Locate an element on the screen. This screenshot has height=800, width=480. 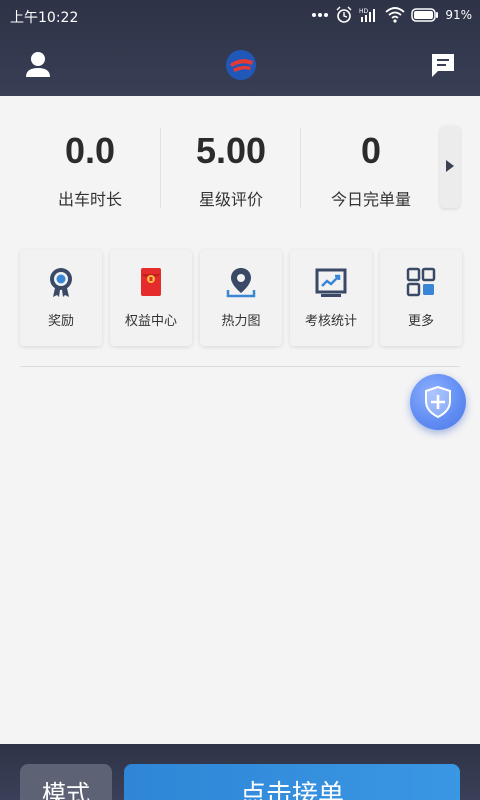
signal-icon: HD is located at coordinates (367, 15).